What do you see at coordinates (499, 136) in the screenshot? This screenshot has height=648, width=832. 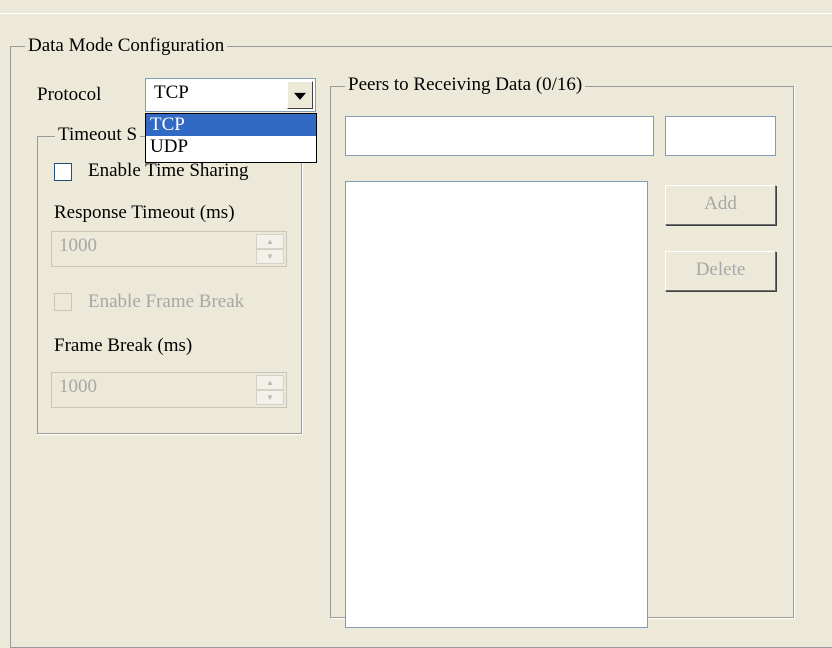 I see `peer-ip-input` at bounding box center [499, 136].